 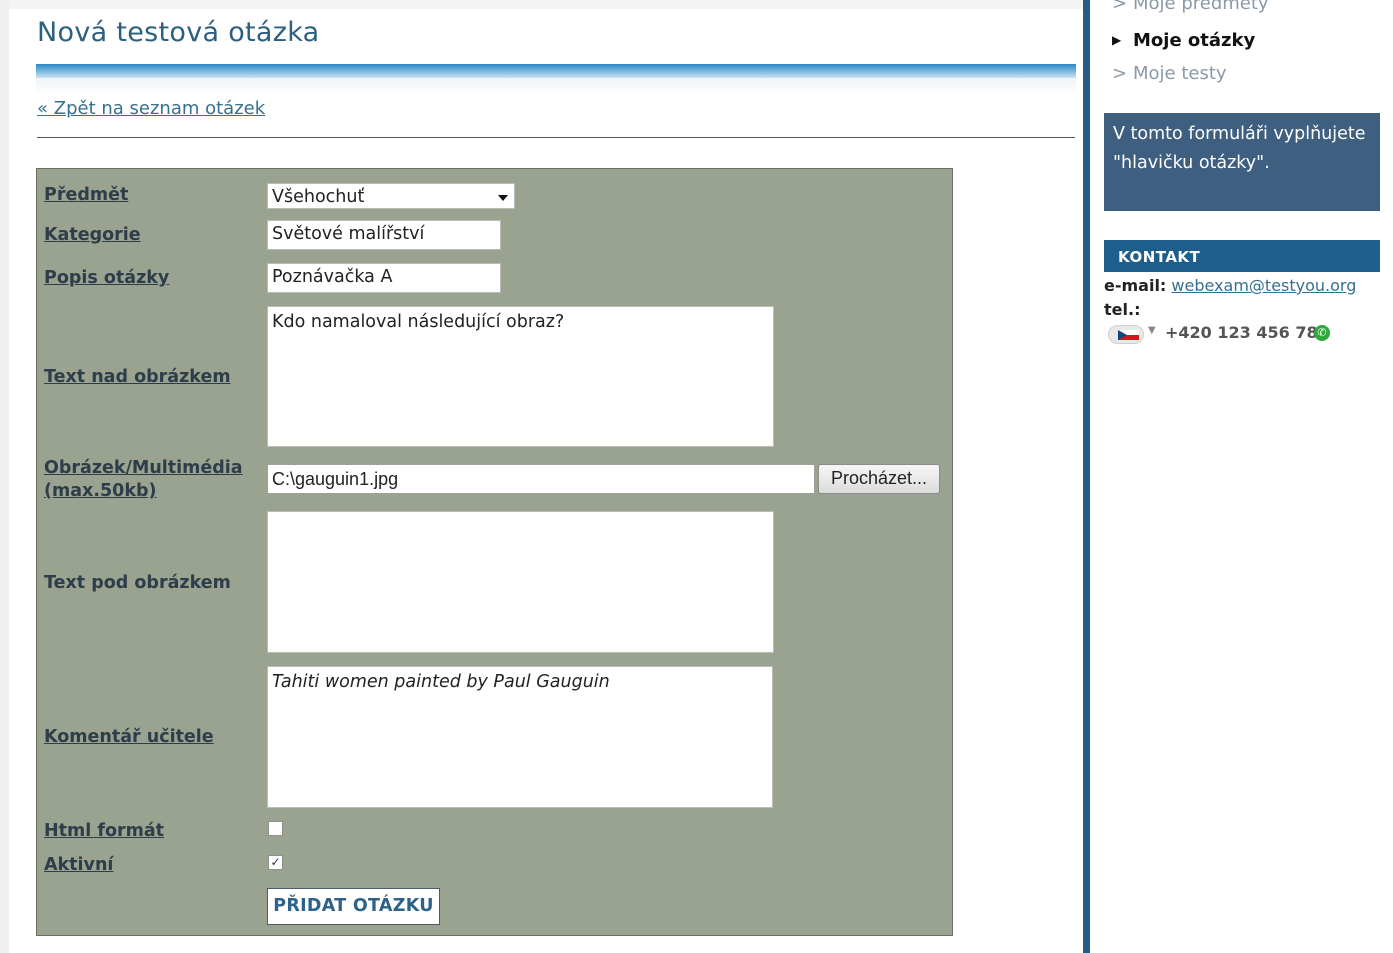 What do you see at coordinates (107, 278) in the screenshot?
I see `description-label: Popis otázky` at bounding box center [107, 278].